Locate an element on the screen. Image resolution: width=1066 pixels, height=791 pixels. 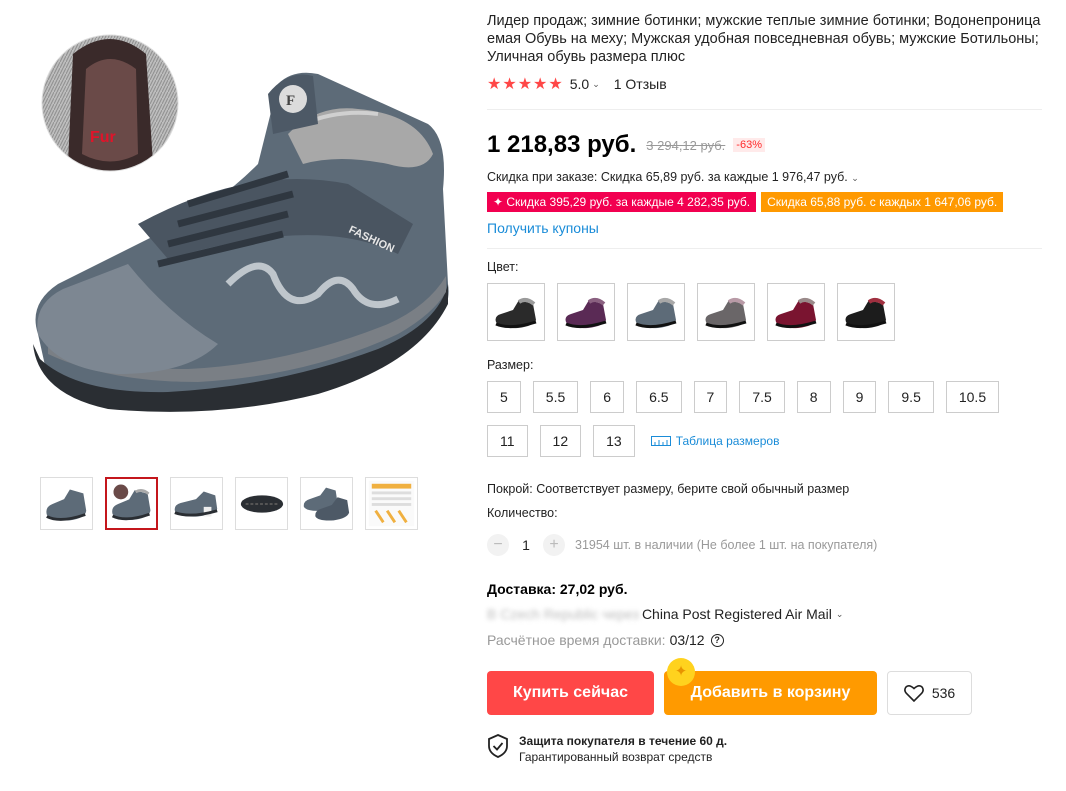
price-row: 1 218,83 руб. 3 294,12 руб. -63% is located at coordinates (764, 145).